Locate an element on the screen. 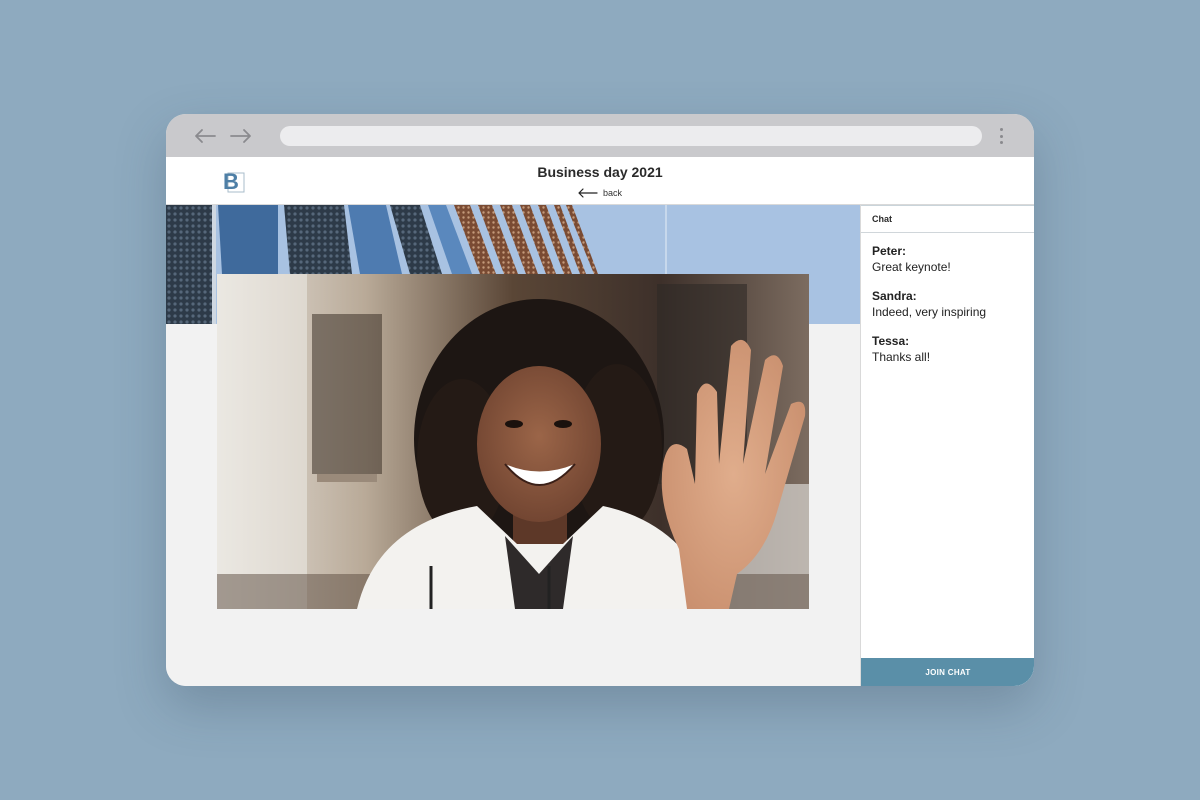  message-text: Great keynote! is located at coordinates (911, 267).